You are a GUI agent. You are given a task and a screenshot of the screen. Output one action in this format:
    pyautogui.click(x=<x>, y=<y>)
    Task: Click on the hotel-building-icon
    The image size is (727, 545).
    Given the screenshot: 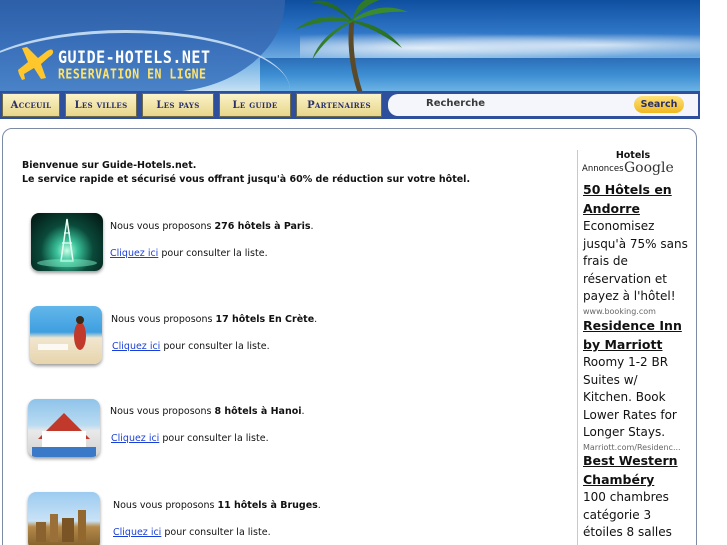 What is the action you would take?
    pyautogui.click(x=64, y=435)
    